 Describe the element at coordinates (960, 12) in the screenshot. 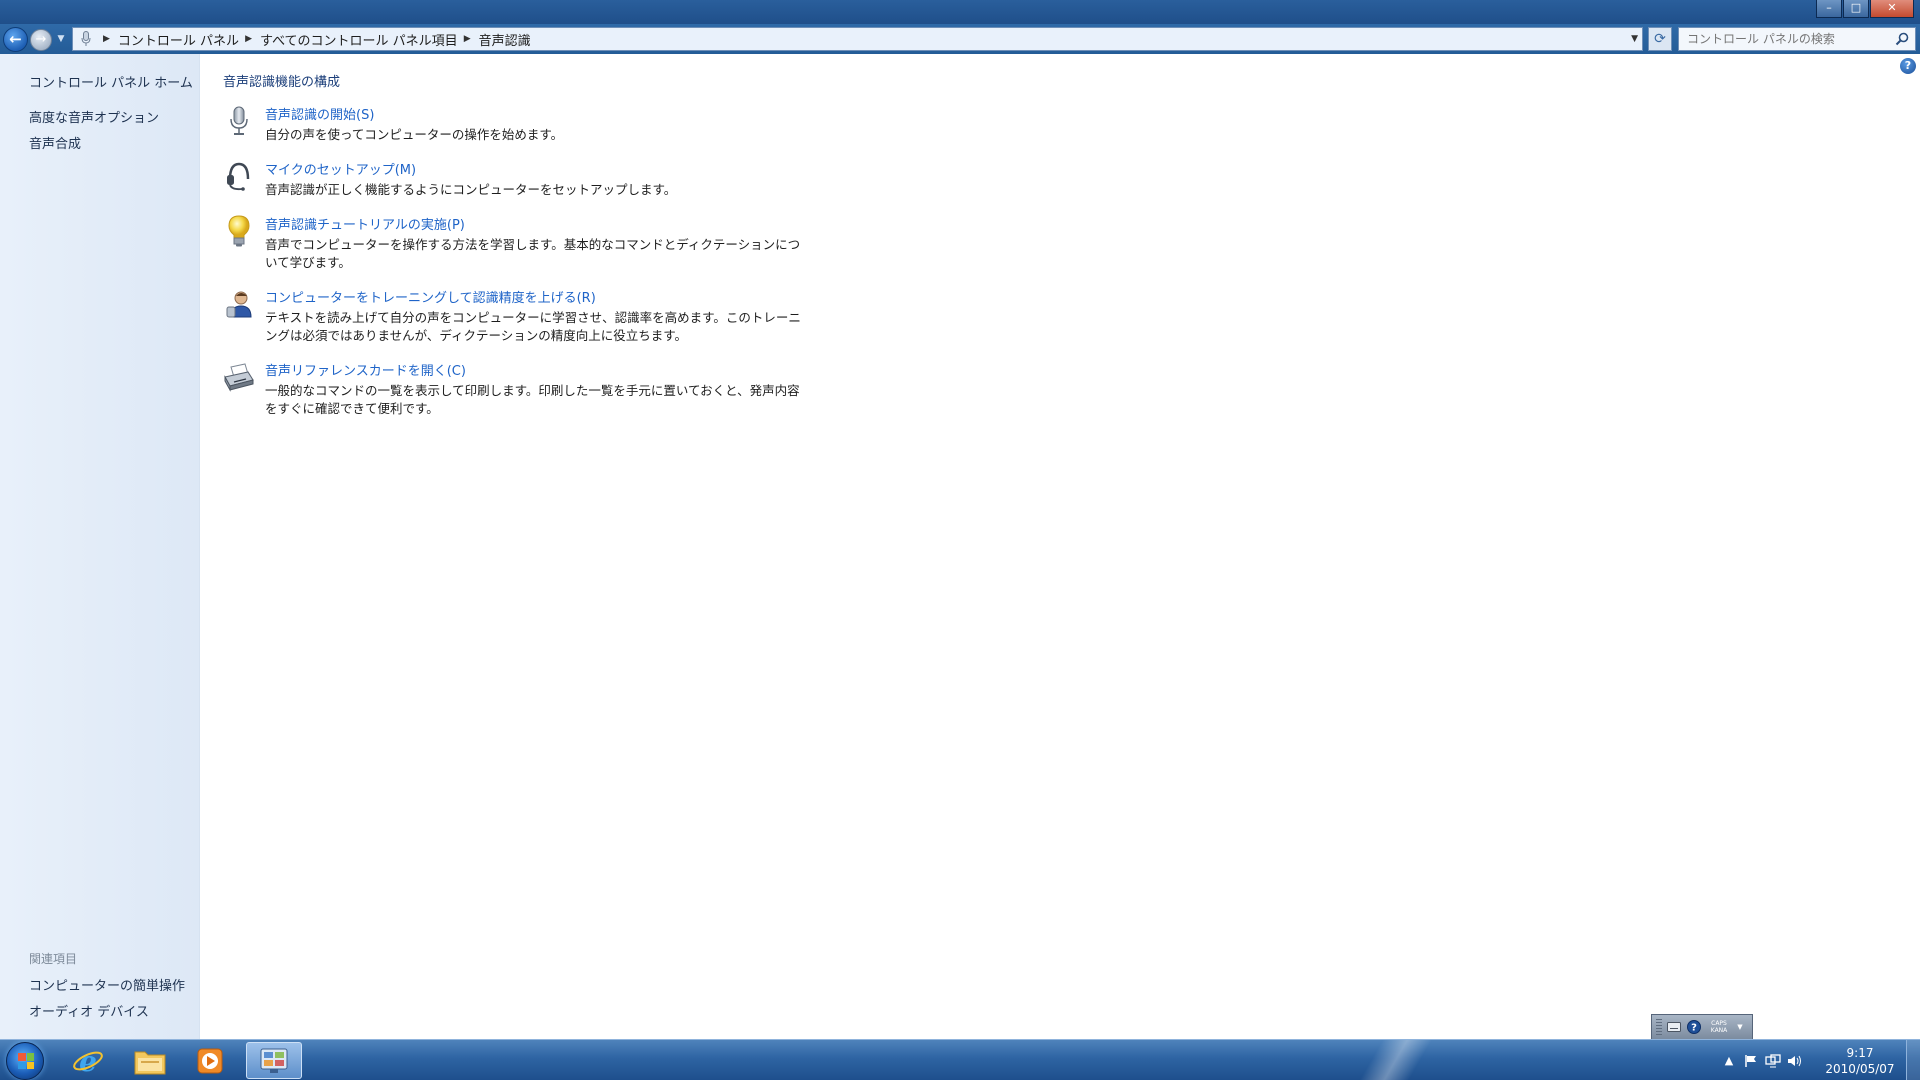

I see `window-title-bar: – □ ✕` at that location.